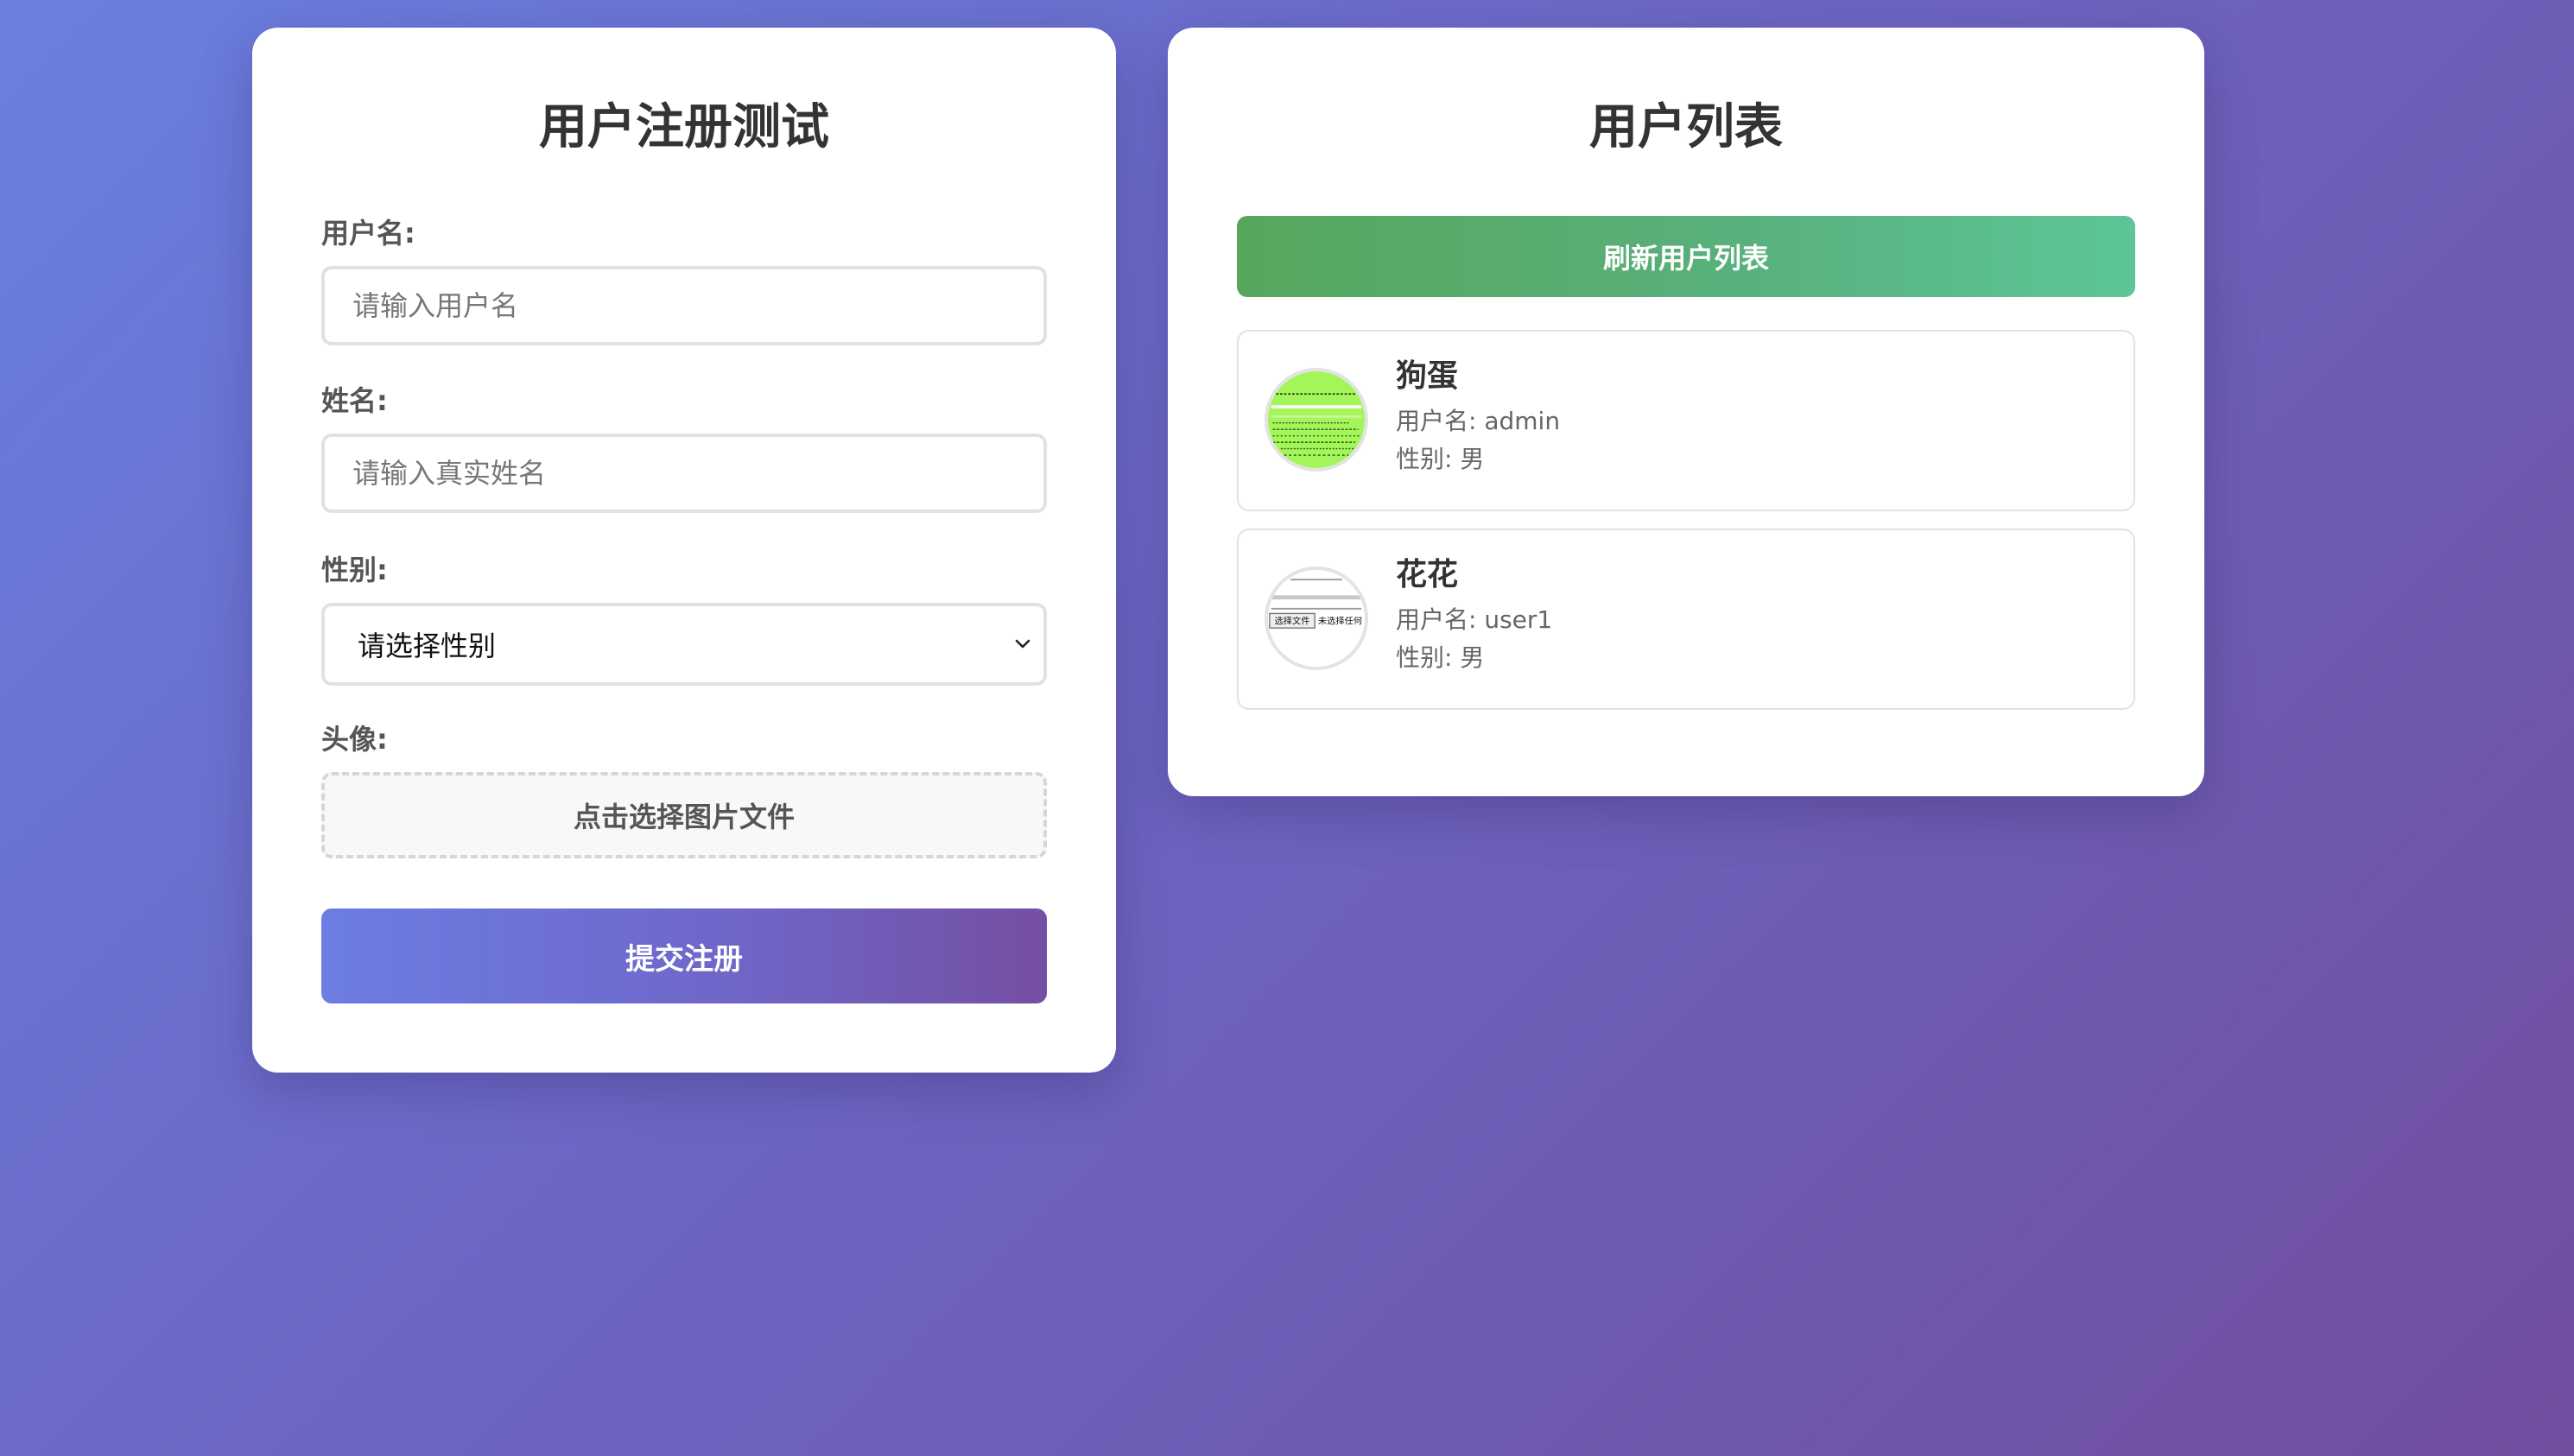 This screenshot has height=1456, width=2574. What do you see at coordinates (1022, 644) in the screenshot?
I see `chevron-down-icon` at bounding box center [1022, 644].